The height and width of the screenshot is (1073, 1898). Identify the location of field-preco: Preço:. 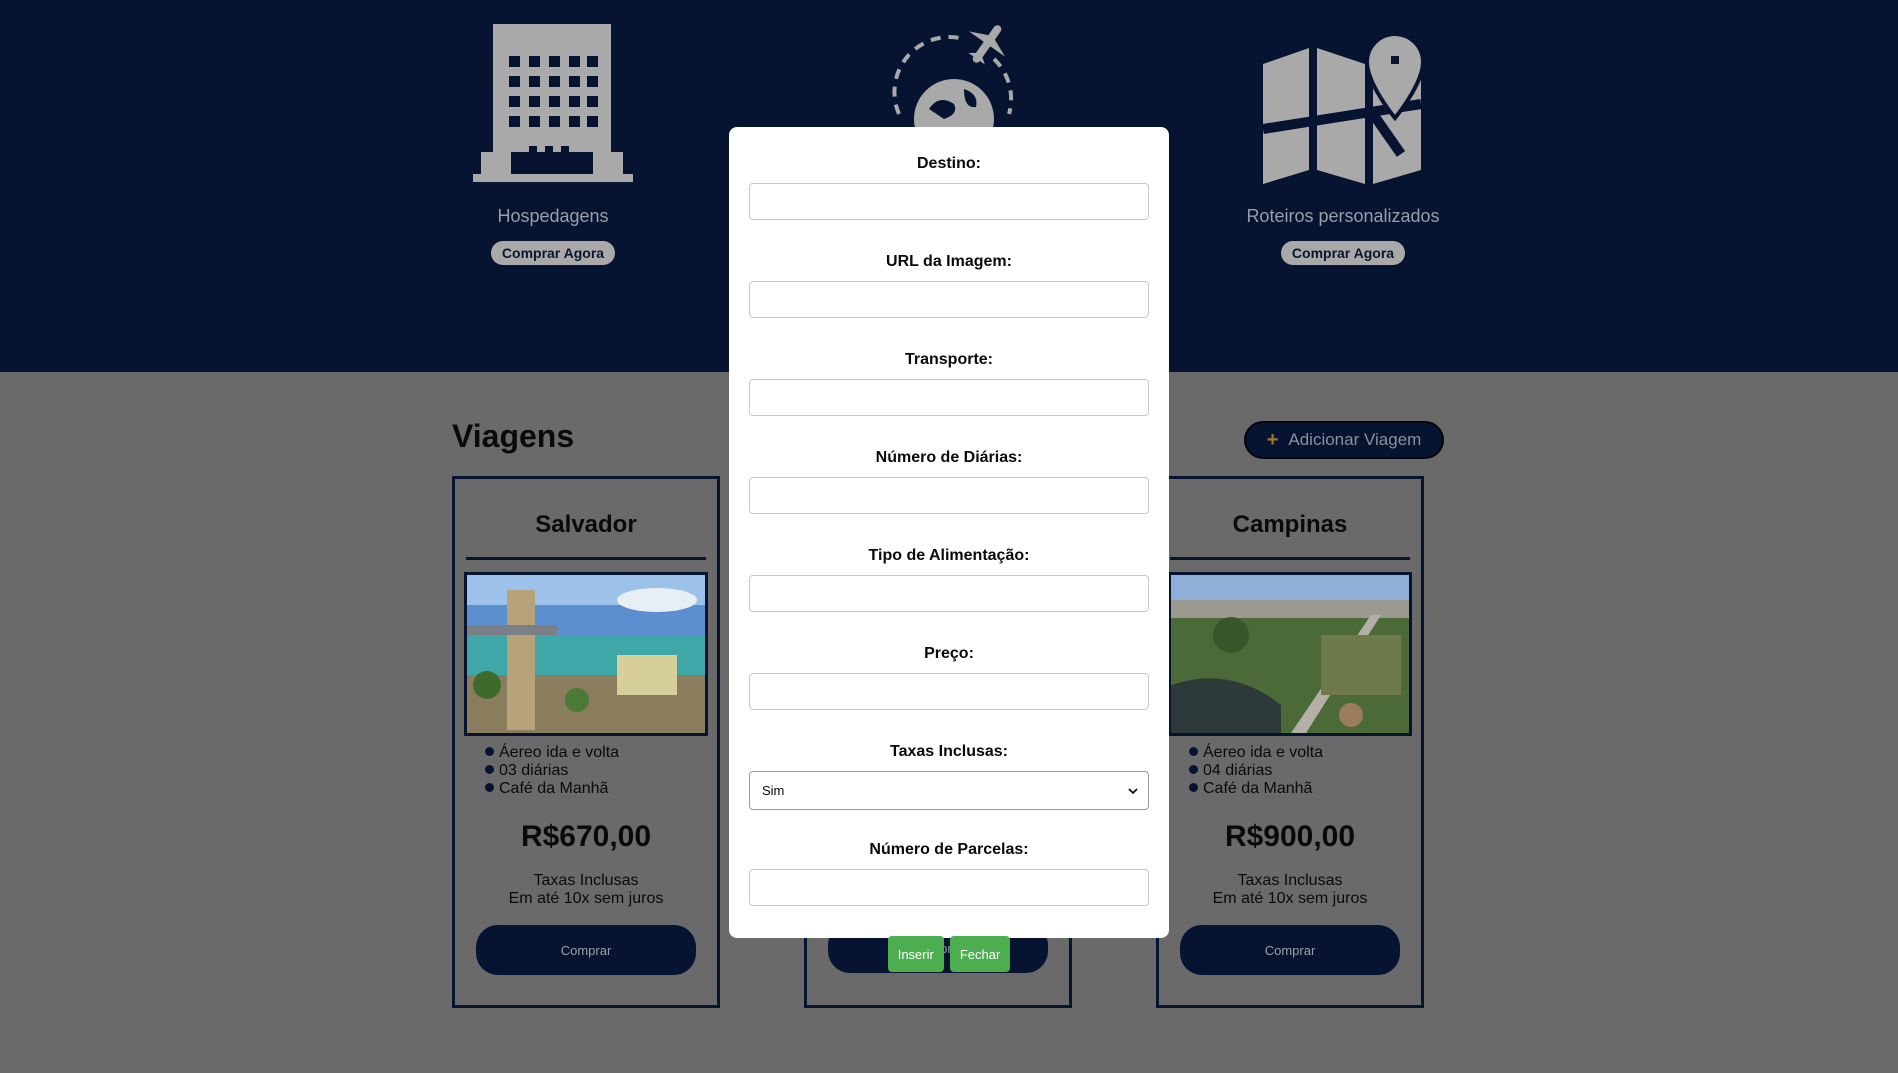
(949, 677).